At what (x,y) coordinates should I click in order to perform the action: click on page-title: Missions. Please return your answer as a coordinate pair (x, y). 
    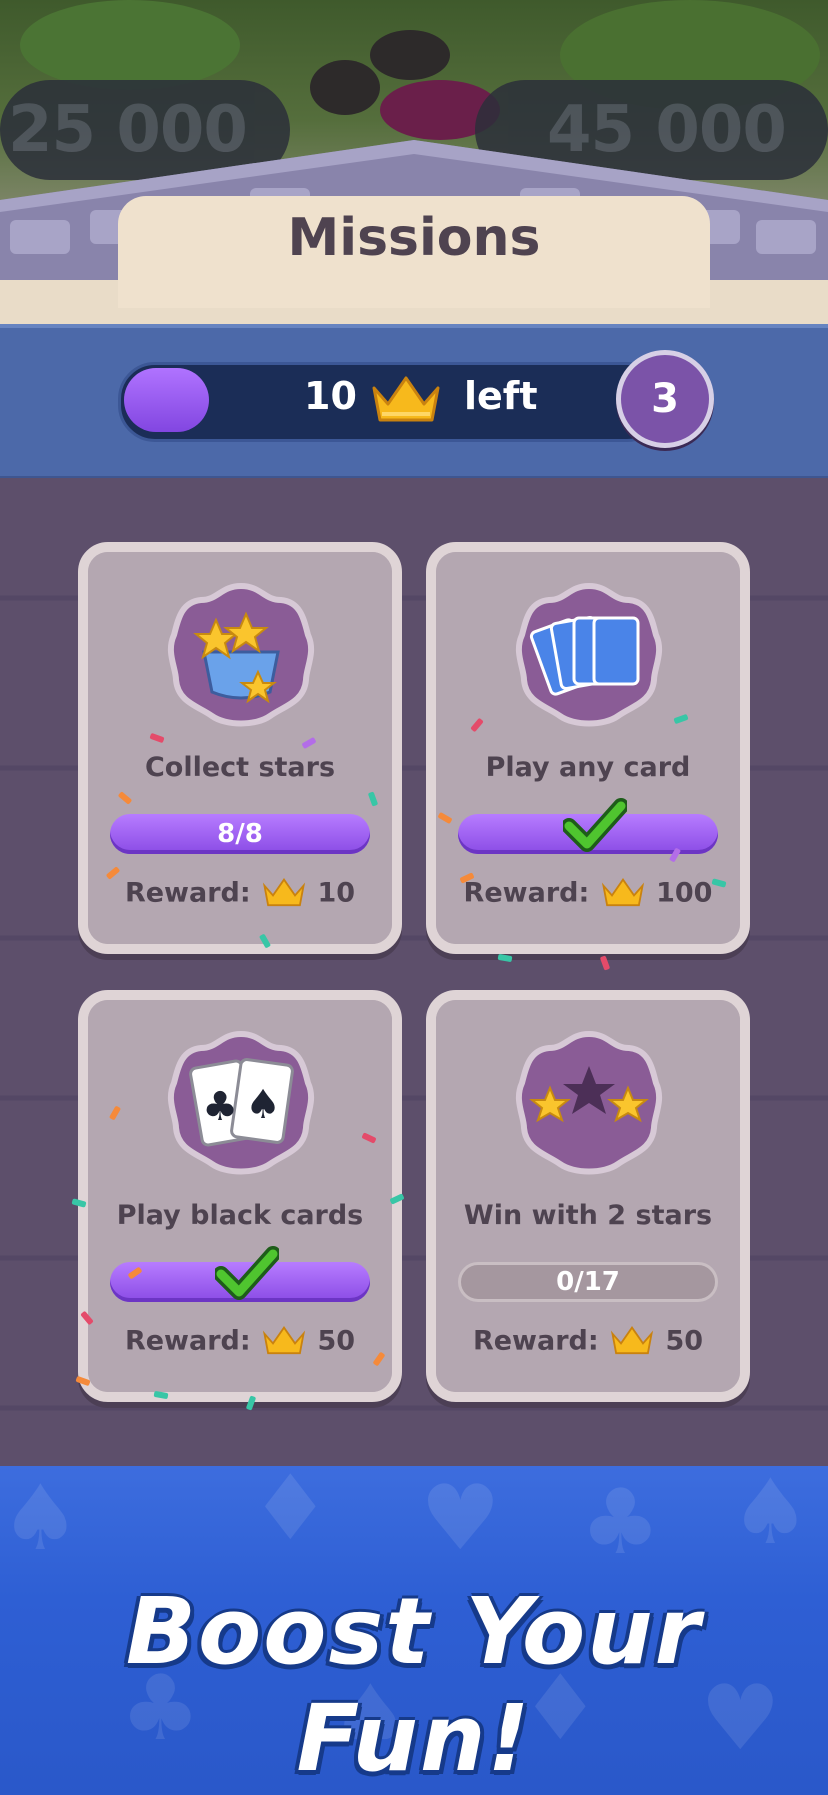
    Looking at the image, I should click on (414, 238).